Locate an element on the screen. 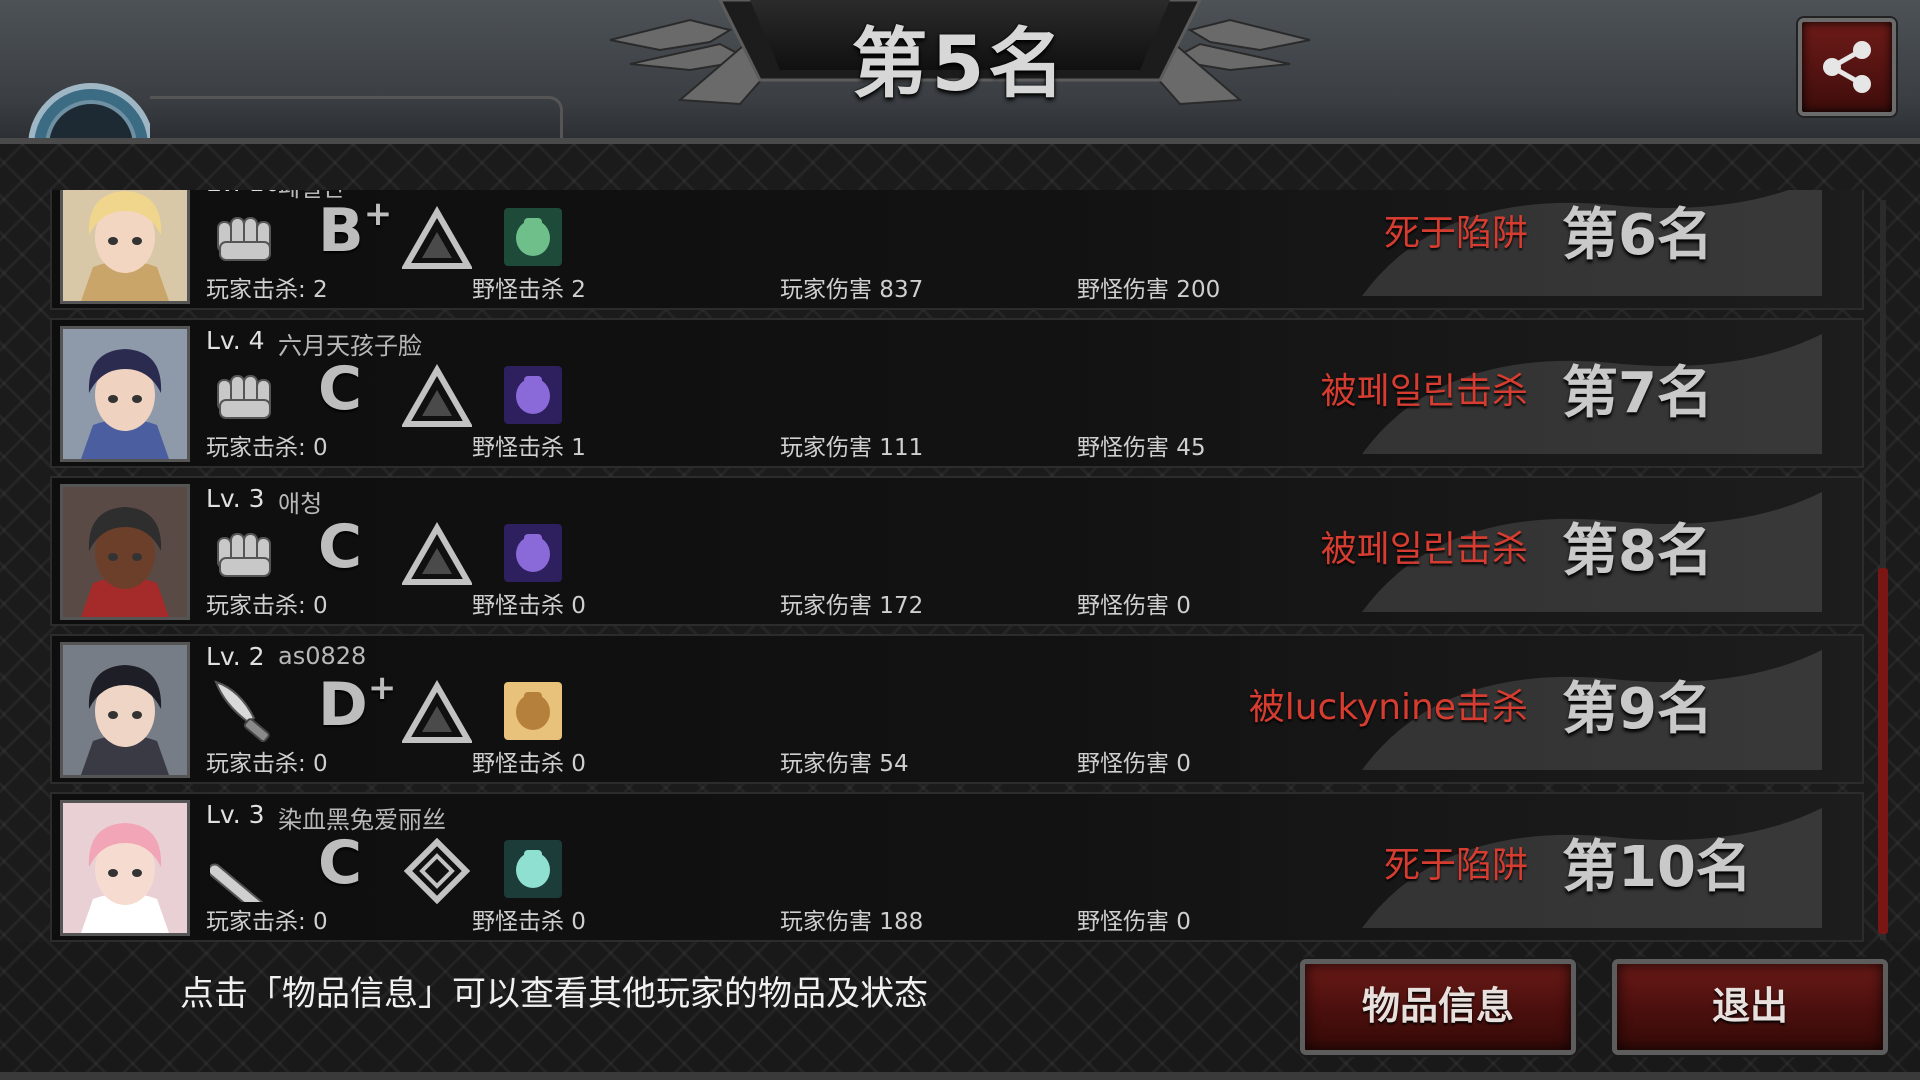  grade-label: D+ is located at coordinates (357, 704).